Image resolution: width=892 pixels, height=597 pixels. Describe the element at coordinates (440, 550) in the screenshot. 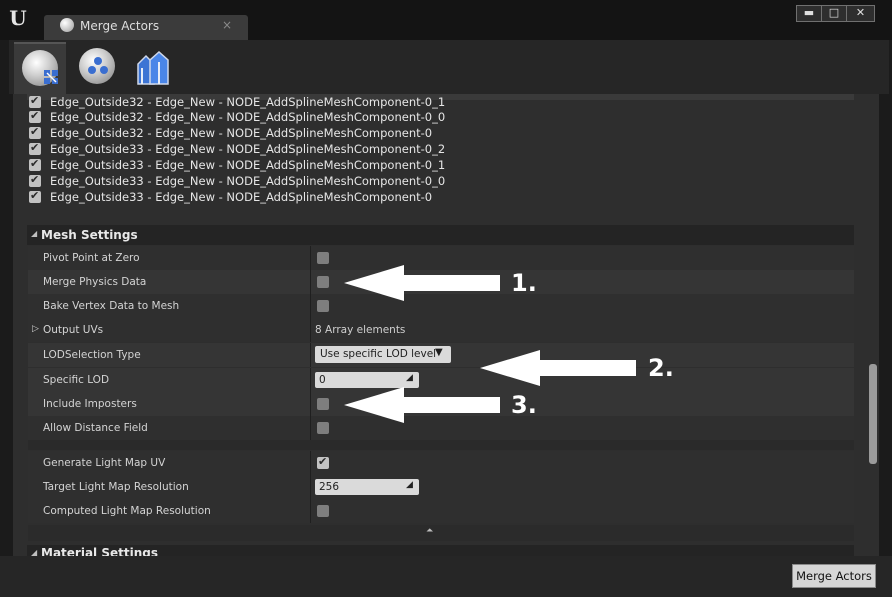

I see `material-settings-header: ◢ Material Settings` at that location.